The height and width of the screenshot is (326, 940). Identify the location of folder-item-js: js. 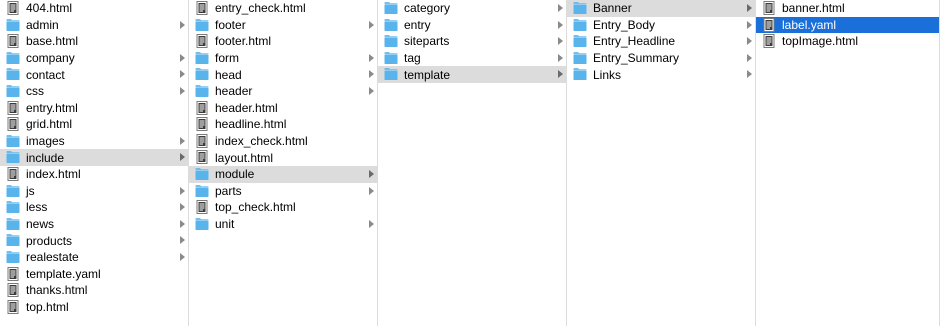
(94, 191).